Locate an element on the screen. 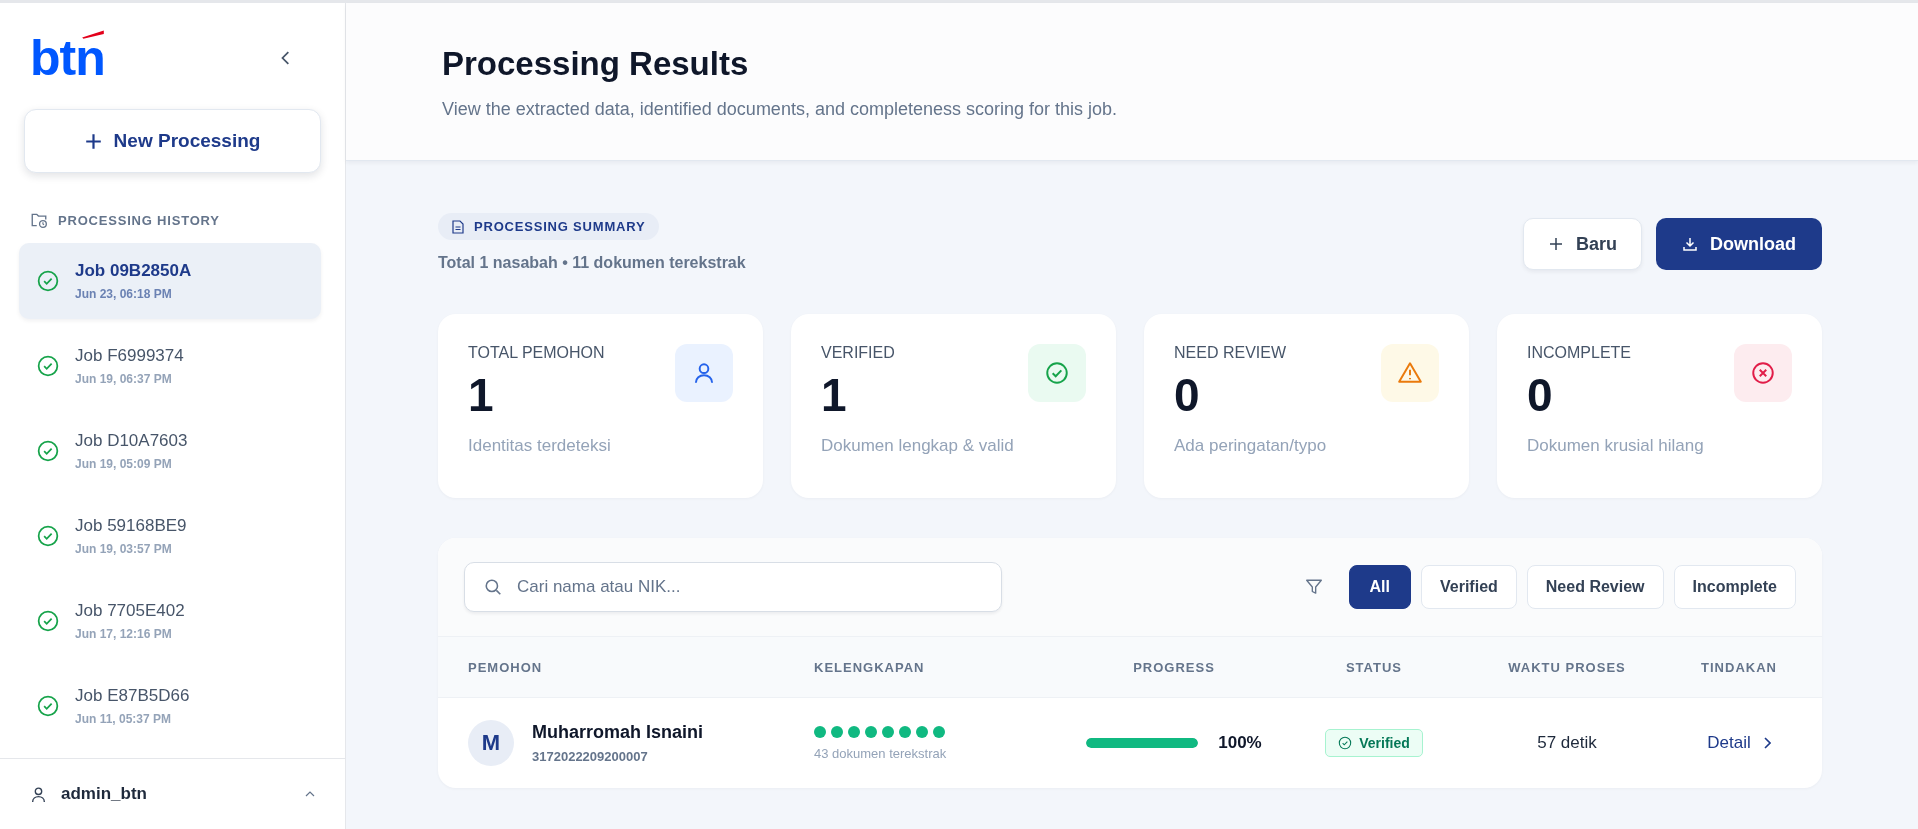  stat-note: Identitas terdeteksi is located at coordinates (539, 446).